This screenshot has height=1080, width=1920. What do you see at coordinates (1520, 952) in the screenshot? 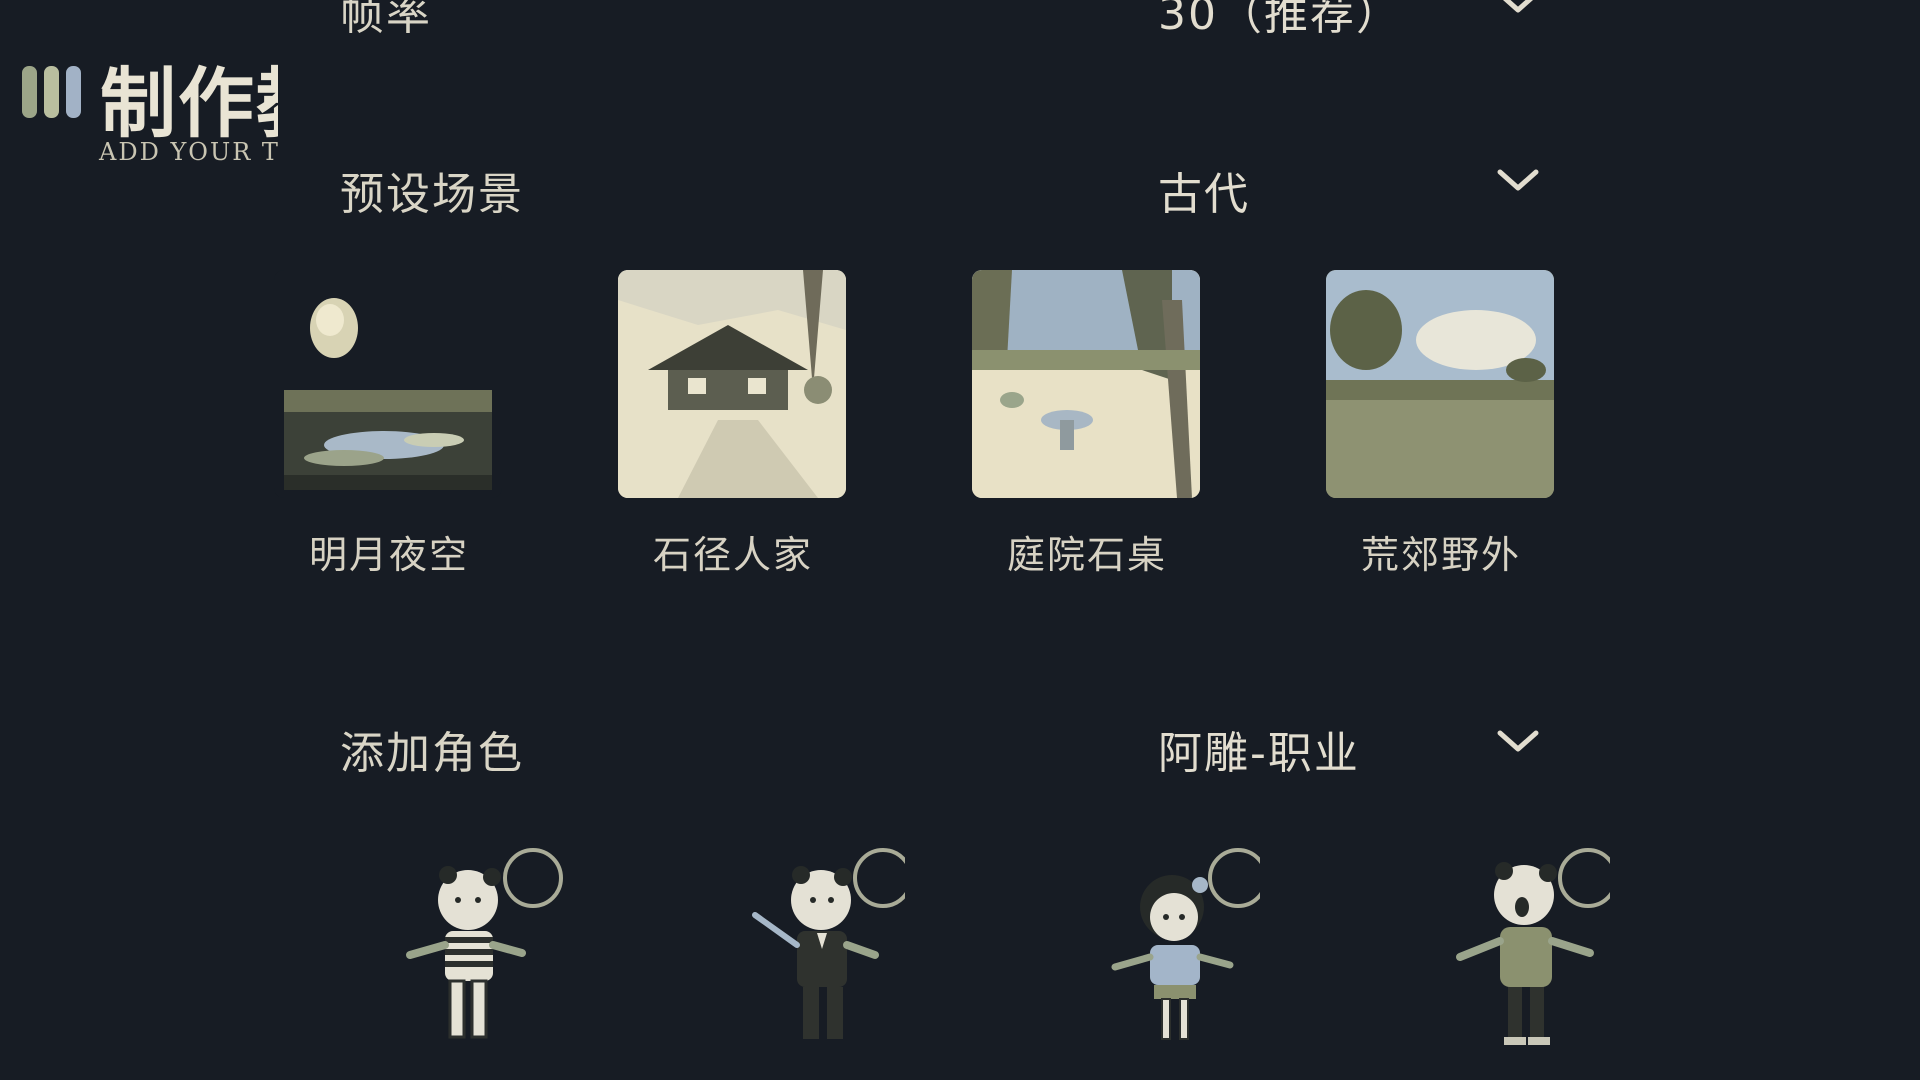
I see `character-shouting` at bounding box center [1520, 952].